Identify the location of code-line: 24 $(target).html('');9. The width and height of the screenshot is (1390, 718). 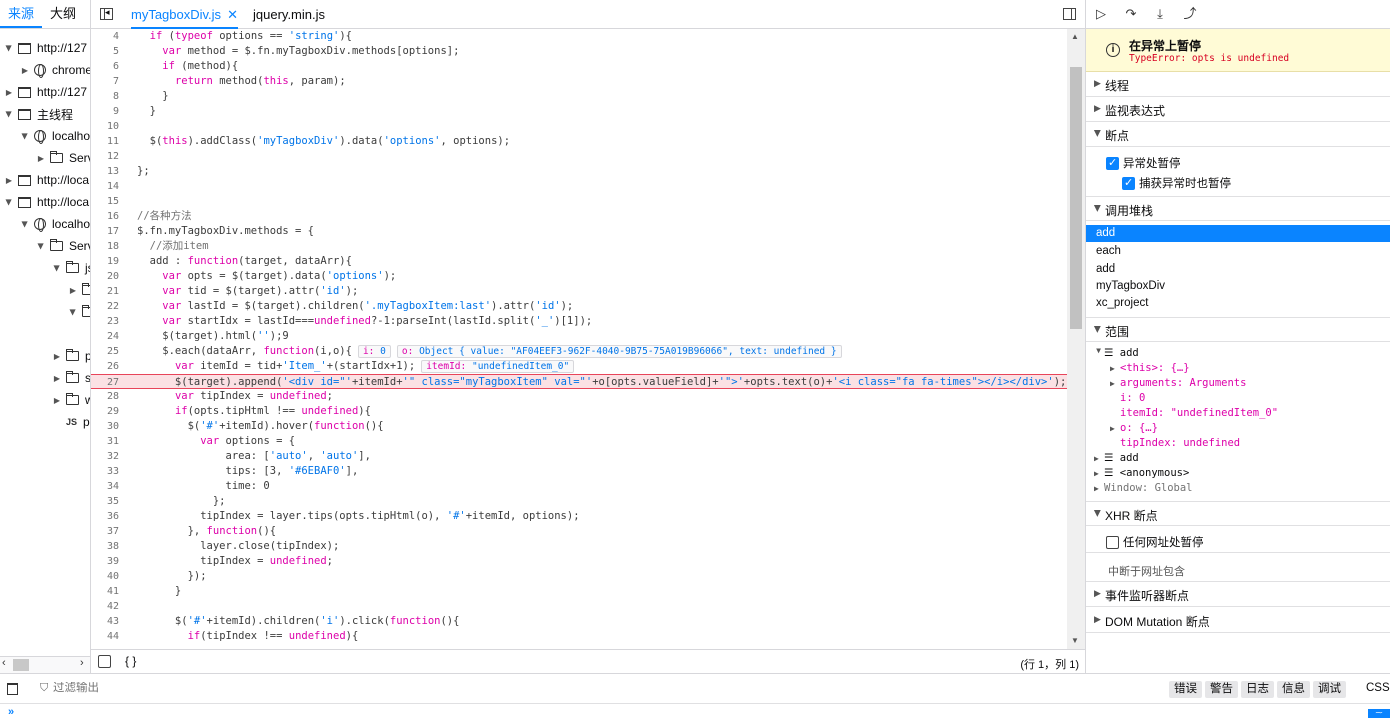
(579, 336).